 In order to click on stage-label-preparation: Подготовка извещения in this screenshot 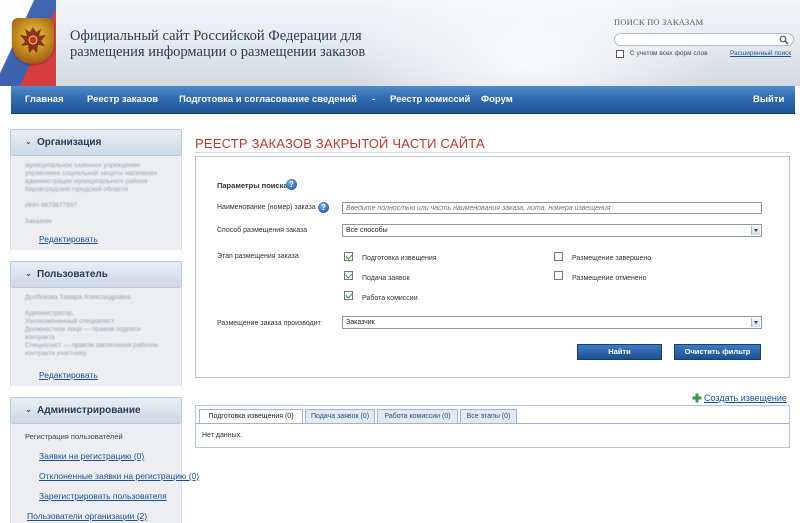, I will do `click(399, 258)`.